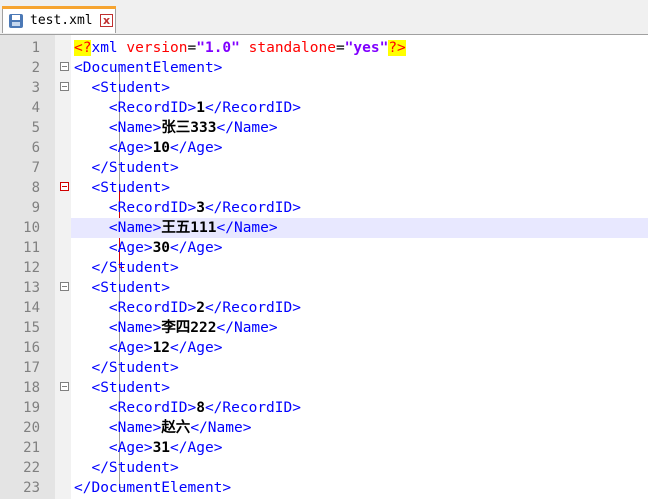  I want to click on code-line: 14 <RecordID>2</RecordID>, so click(324, 308).